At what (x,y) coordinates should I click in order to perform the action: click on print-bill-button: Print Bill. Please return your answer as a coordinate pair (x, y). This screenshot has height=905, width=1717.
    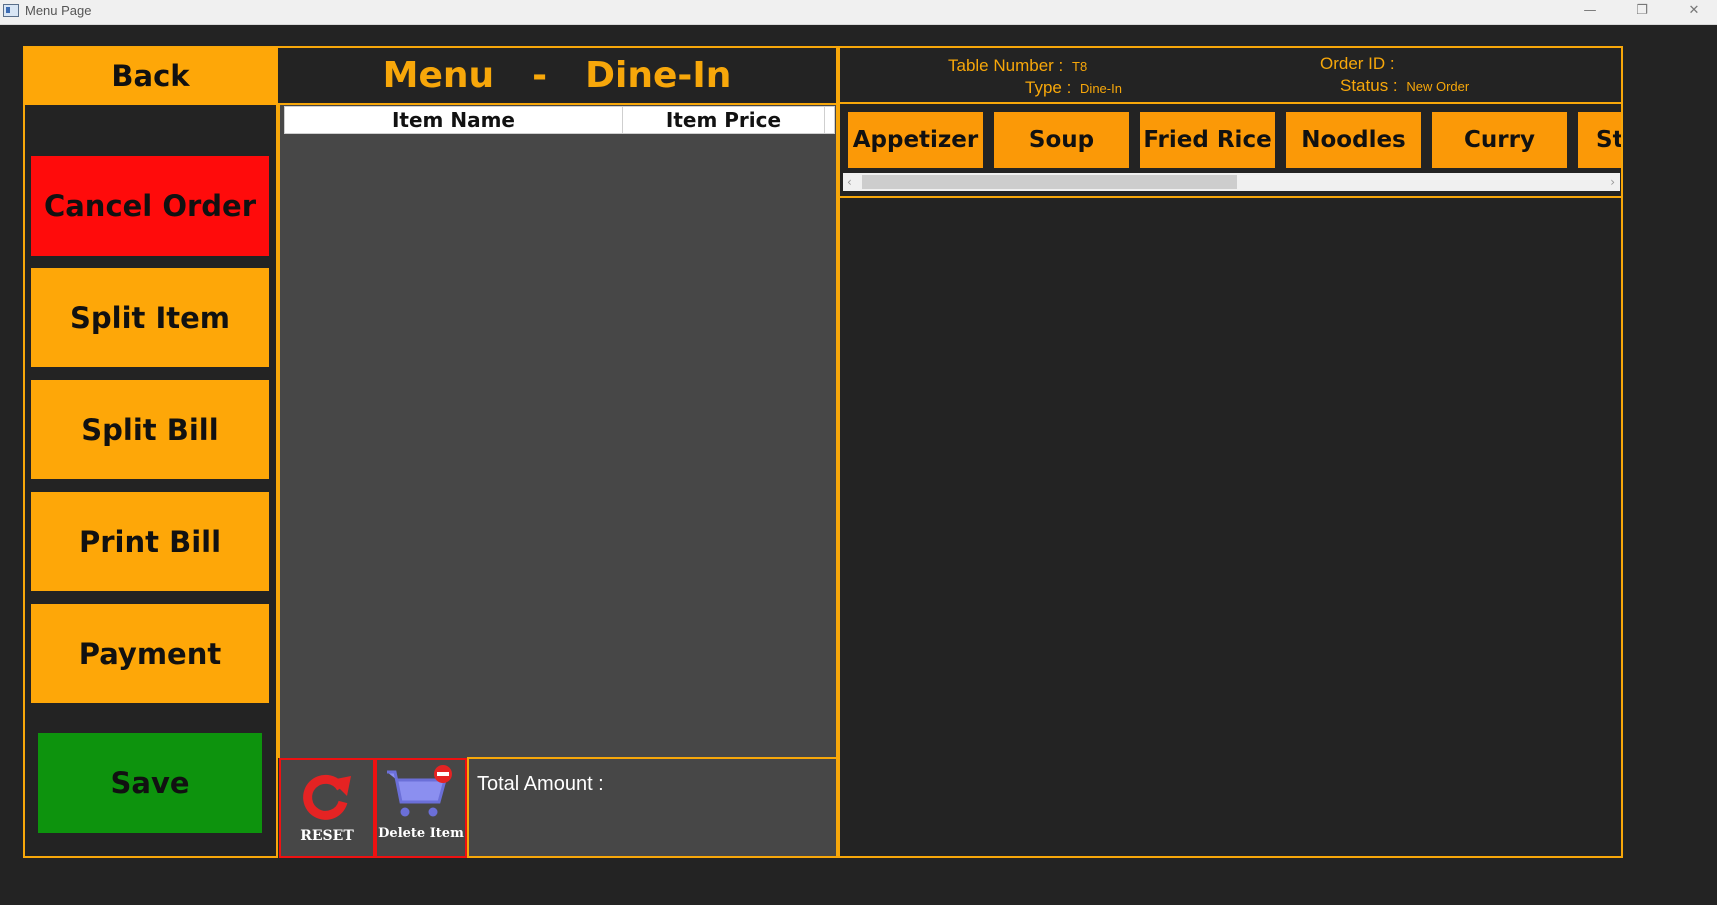
    Looking at the image, I should click on (150, 541).